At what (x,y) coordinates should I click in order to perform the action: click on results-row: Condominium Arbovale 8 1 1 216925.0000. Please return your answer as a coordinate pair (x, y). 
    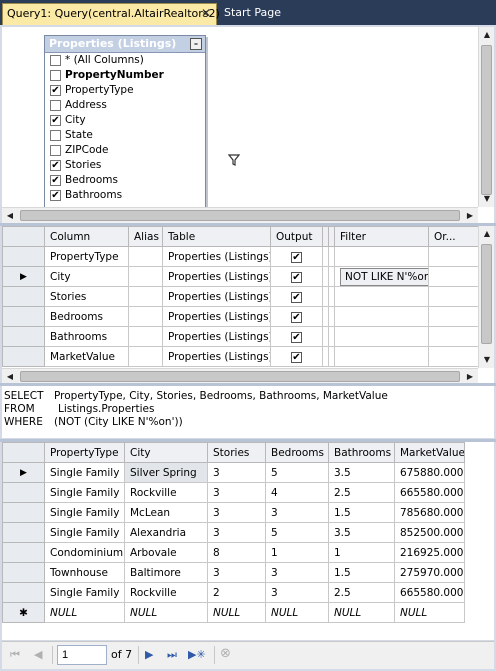
    Looking at the image, I should click on (233, 552).